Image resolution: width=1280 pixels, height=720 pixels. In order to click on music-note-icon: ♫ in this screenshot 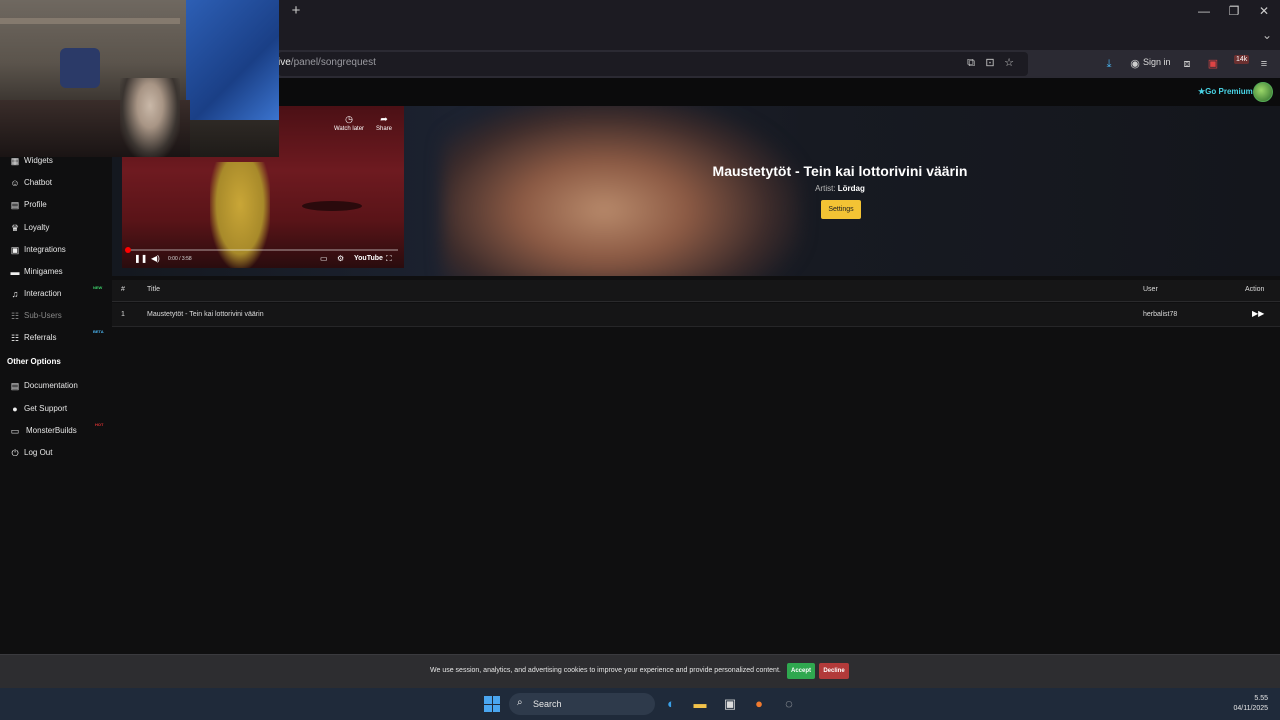, I will do `click(15, 294)`.